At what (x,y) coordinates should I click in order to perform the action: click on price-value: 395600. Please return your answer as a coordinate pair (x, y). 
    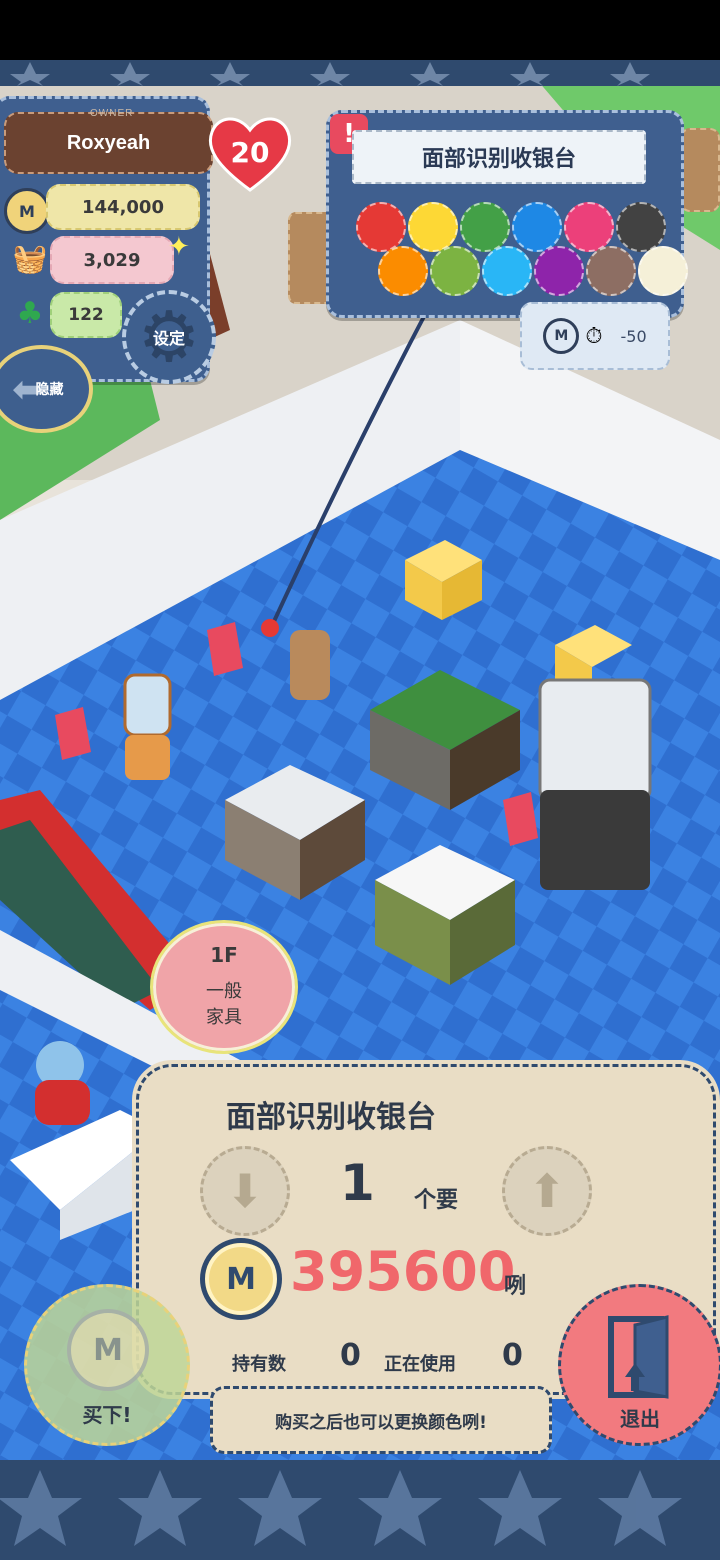
    Looking at the image, I should click on (403, 1271).